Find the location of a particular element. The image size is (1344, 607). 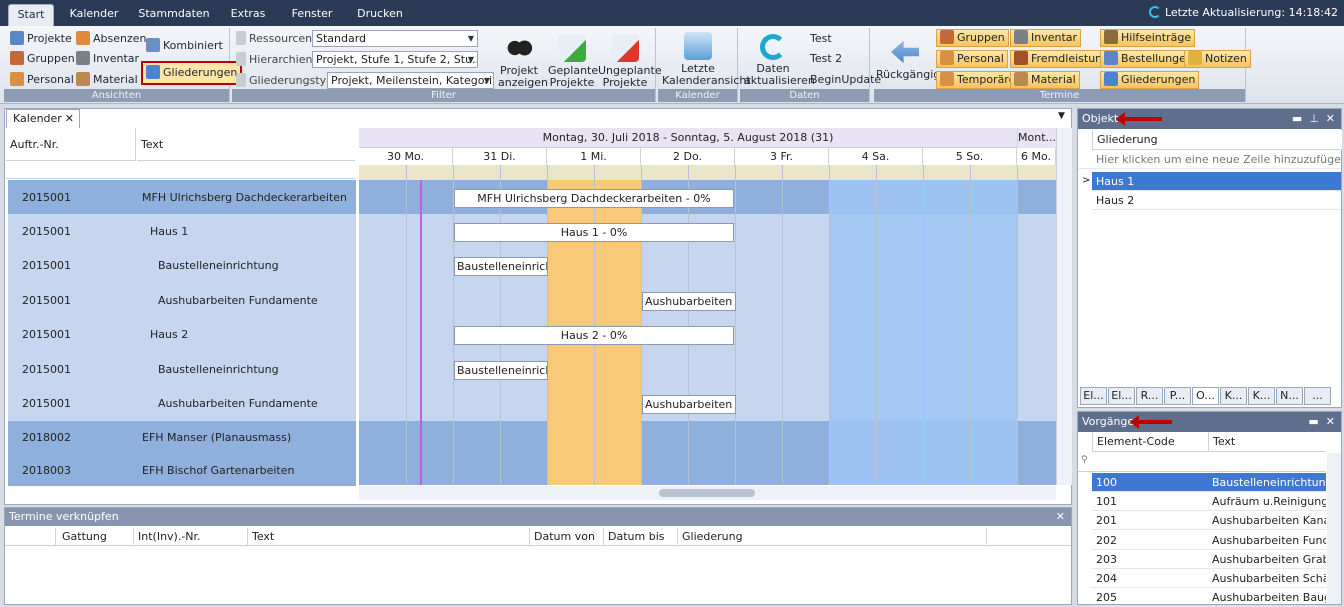

tab-stammdaten: Stammdaten is located at coordinates (174, 15).